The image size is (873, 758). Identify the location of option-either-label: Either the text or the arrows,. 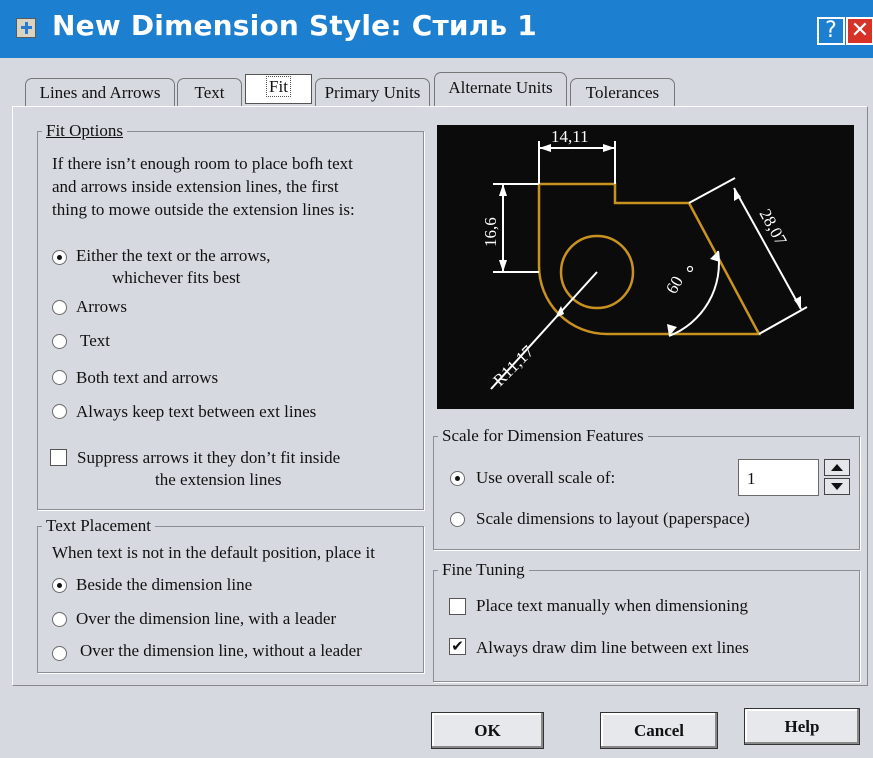
(173, 256).